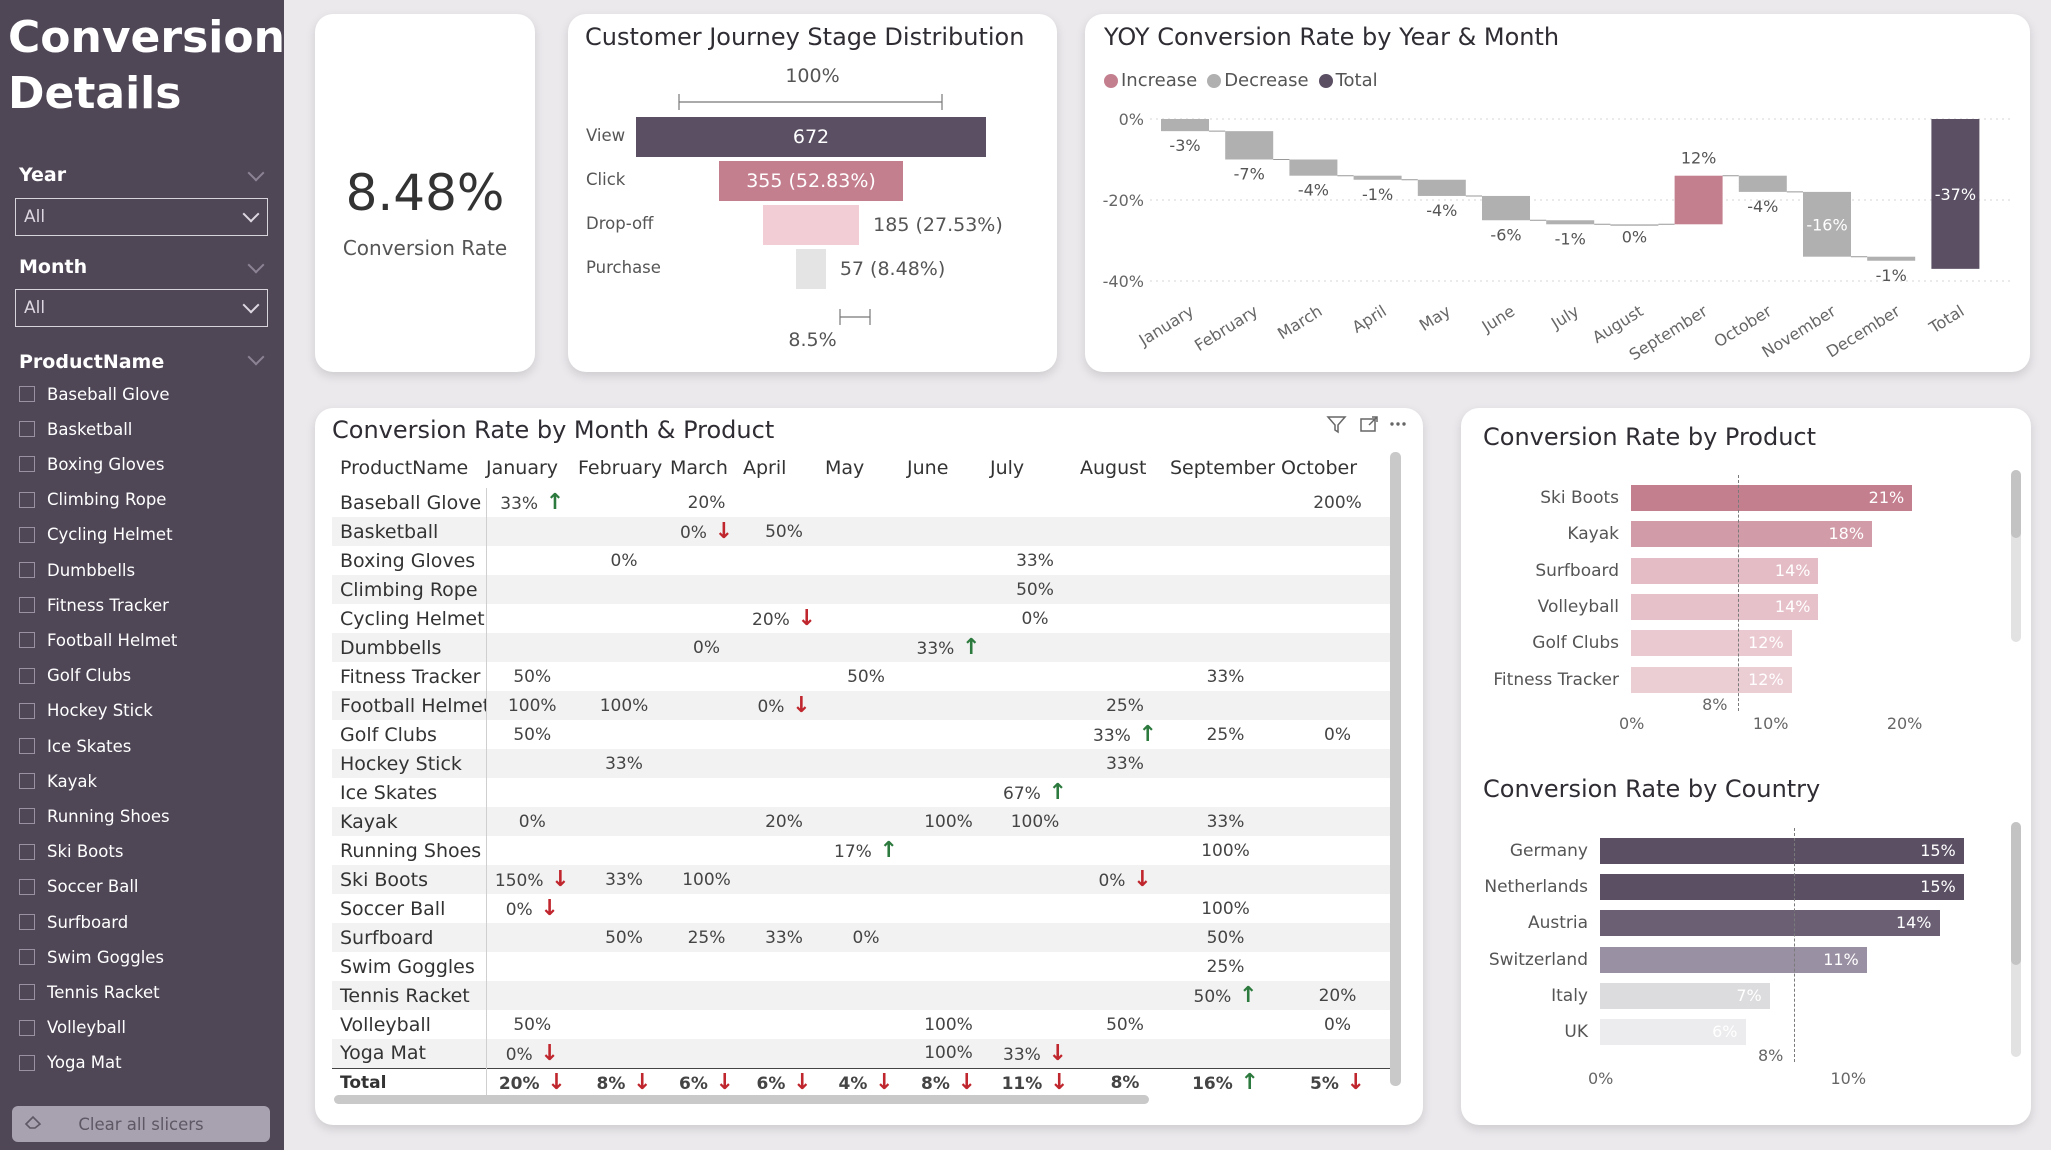 The width and height of the screenshot is (2051, 1150). I want to click on product-slicer-item: Football Helmet, so click(98, 640).